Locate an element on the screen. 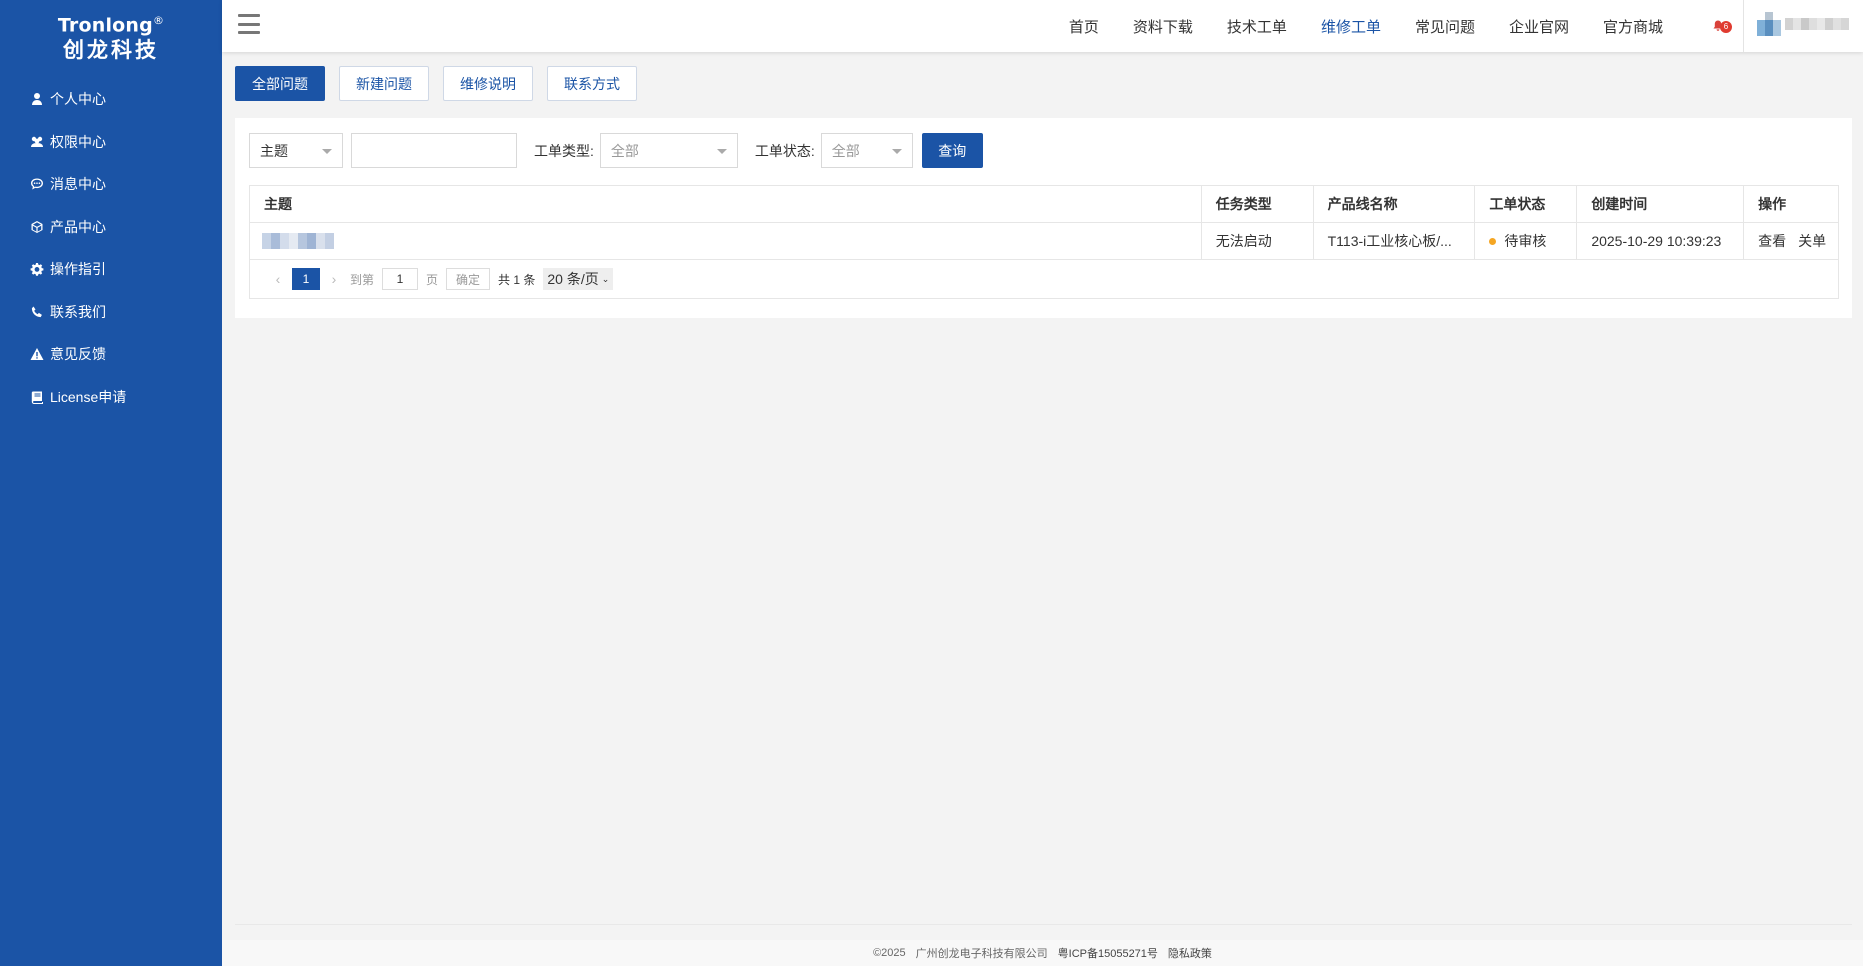 The height and width of the screenshot is (966, 1863). sidebar-item-operation-guide: 操作指引 is located at coordinates (111, 269).